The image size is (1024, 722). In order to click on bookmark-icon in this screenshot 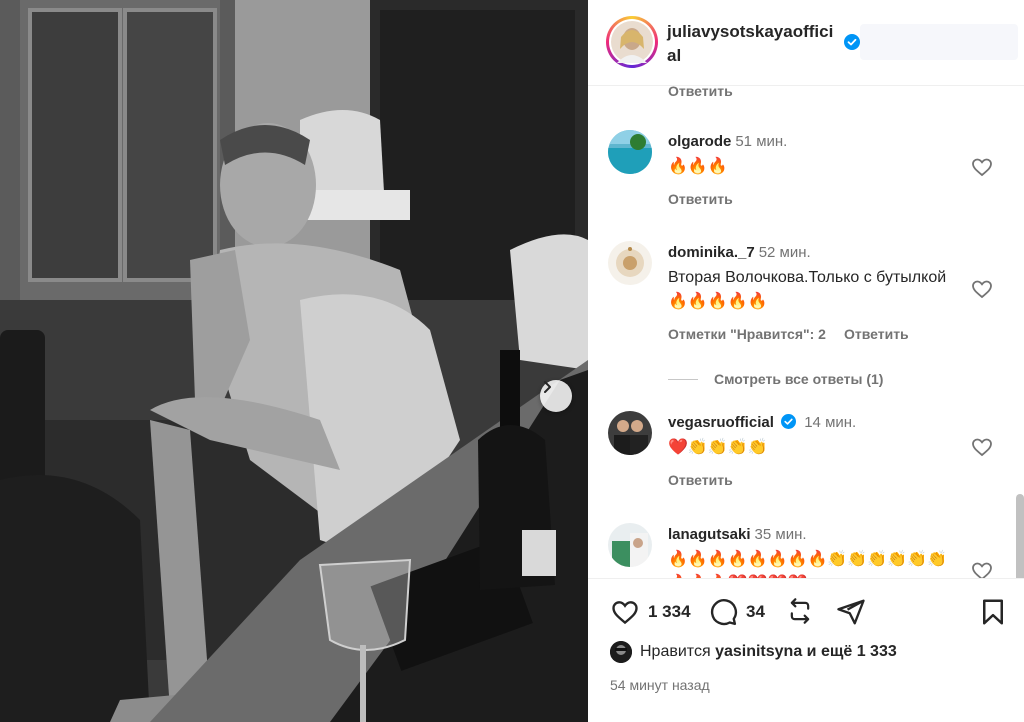, I will do `click(993, 612)`.